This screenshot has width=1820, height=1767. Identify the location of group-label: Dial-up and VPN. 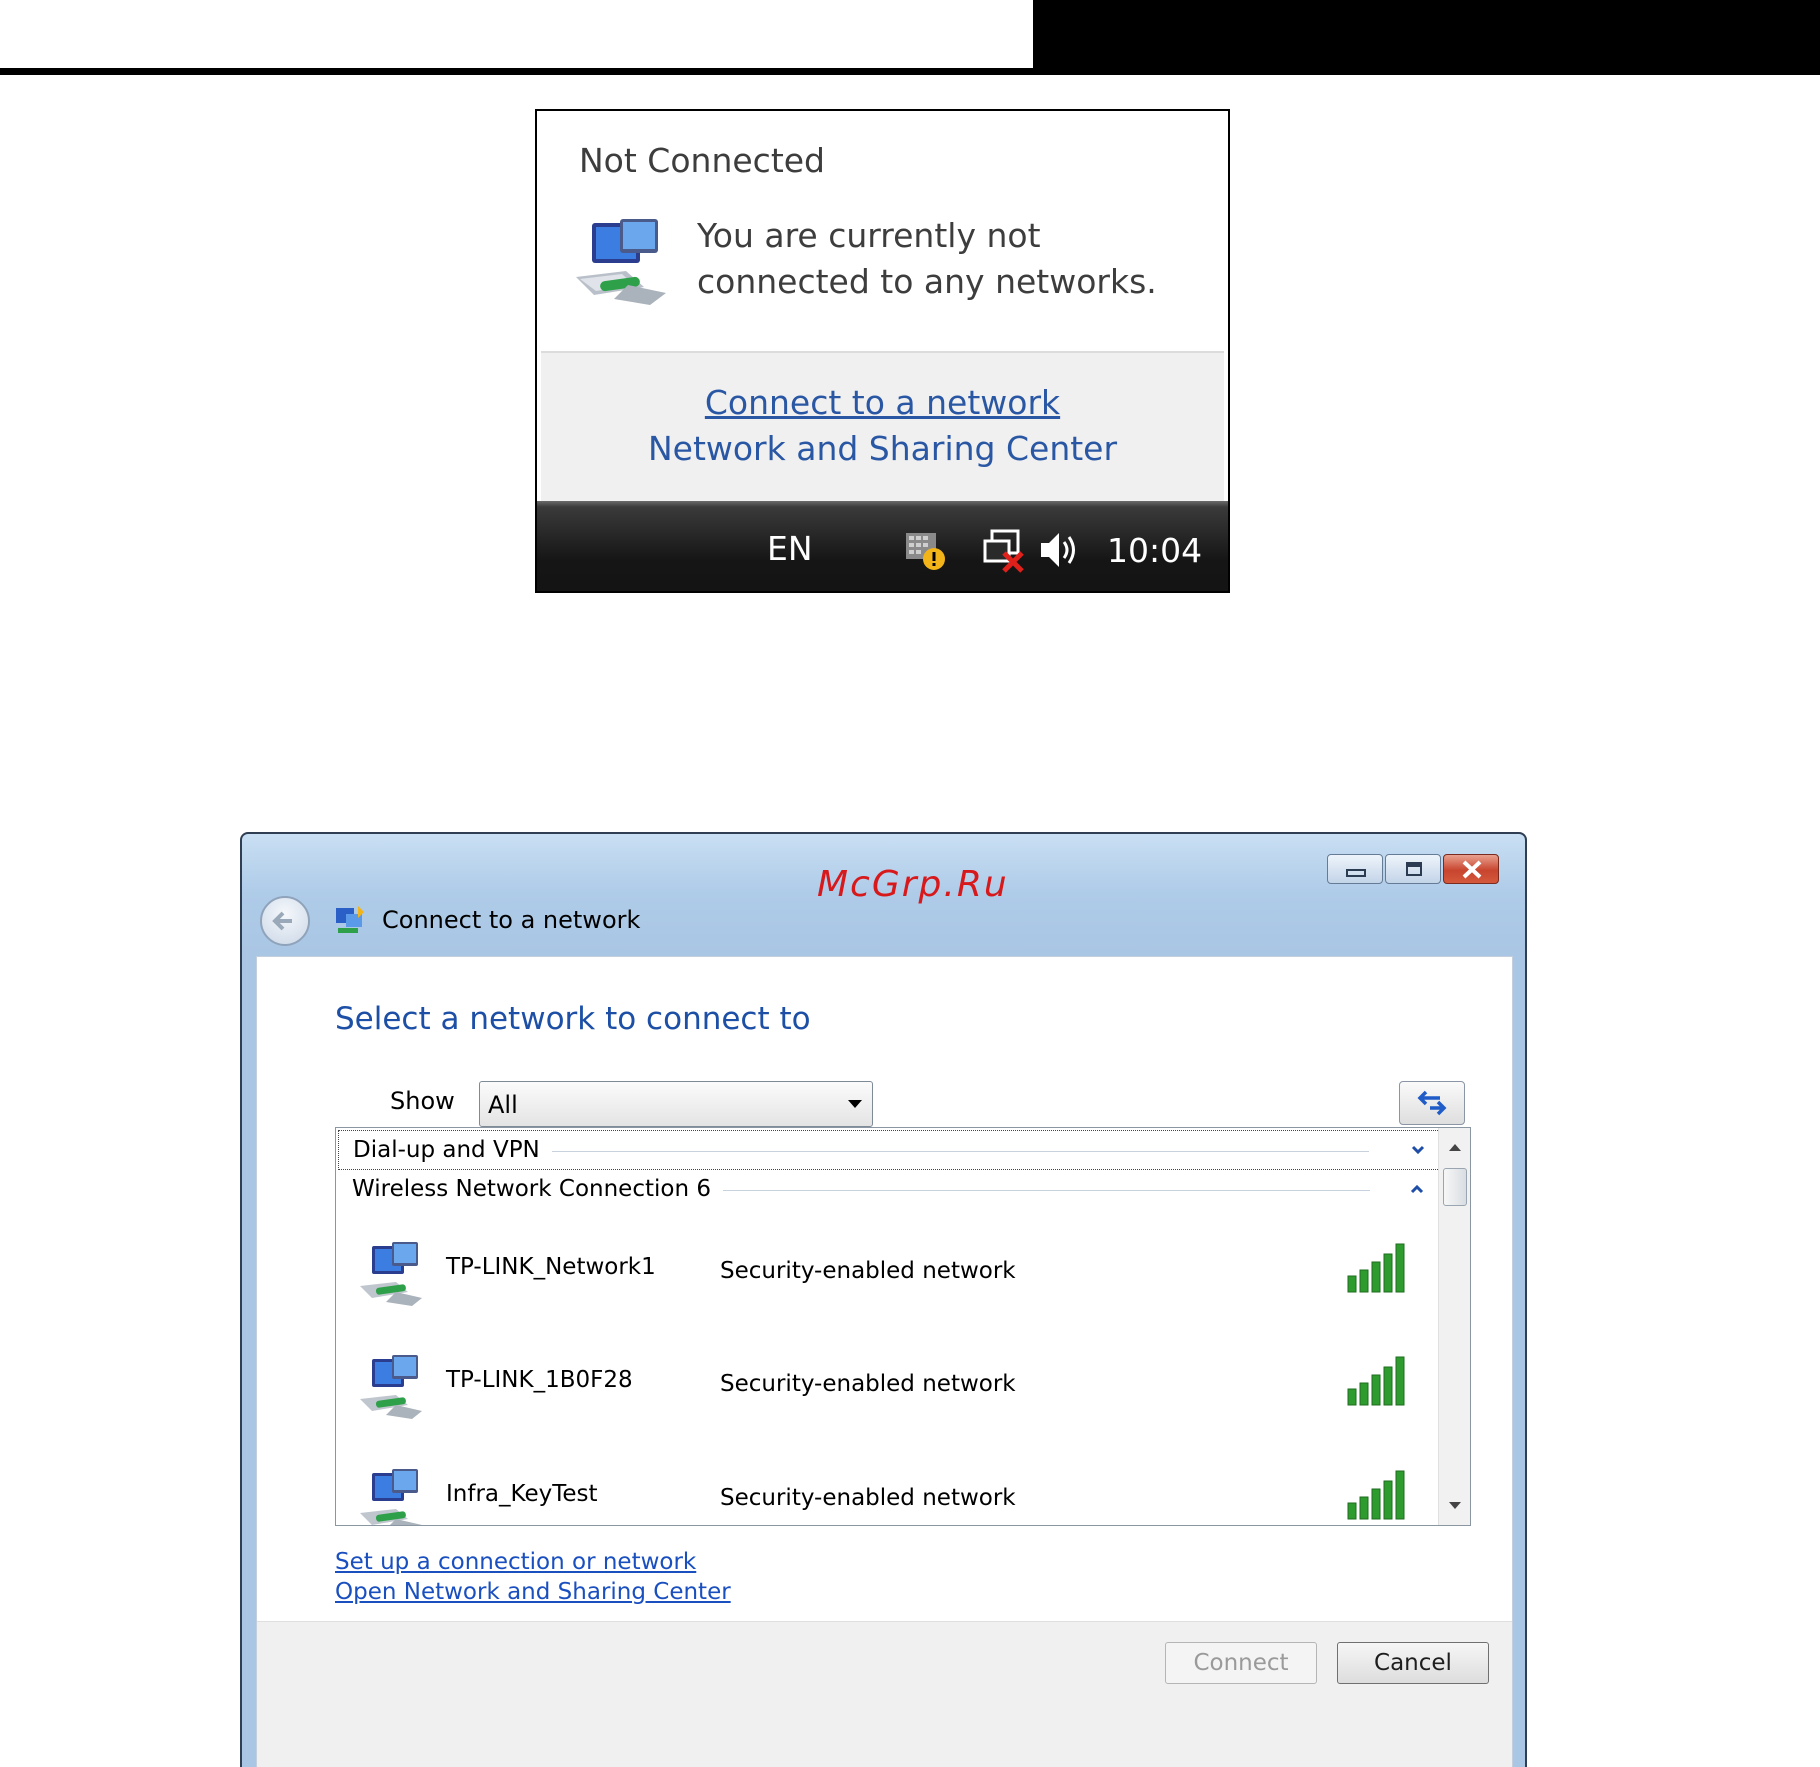
(452, 1150).